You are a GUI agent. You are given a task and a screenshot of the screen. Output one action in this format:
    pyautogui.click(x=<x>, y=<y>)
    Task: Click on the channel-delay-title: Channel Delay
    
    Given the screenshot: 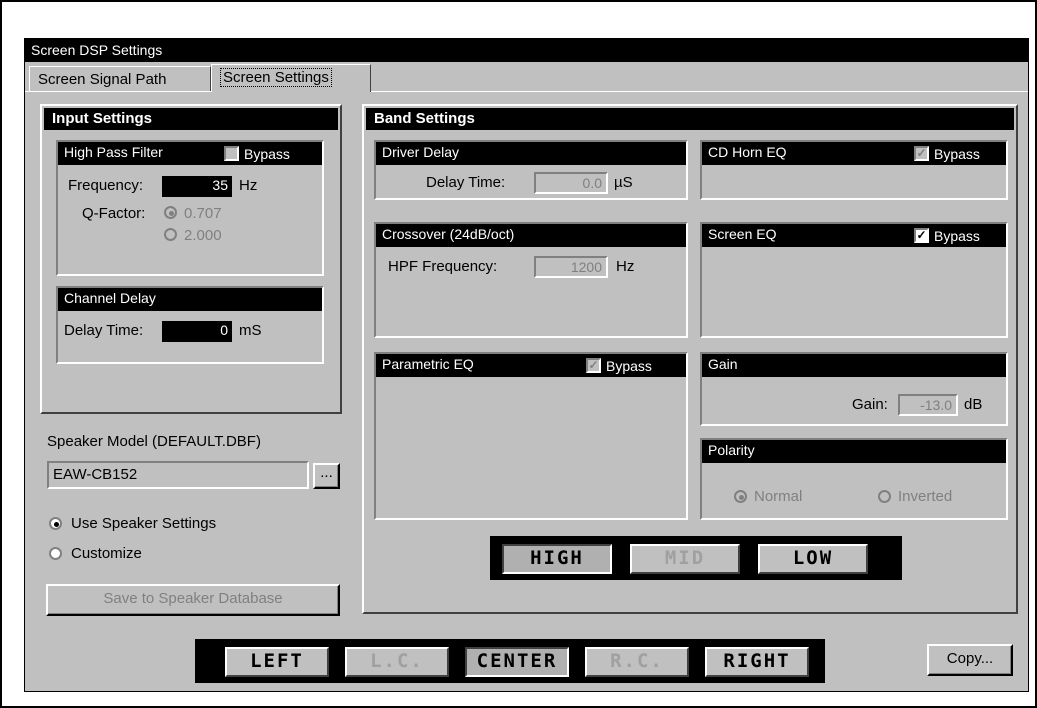 What is the action you would take?
    pyautogui.click(x=190, y=299)
    